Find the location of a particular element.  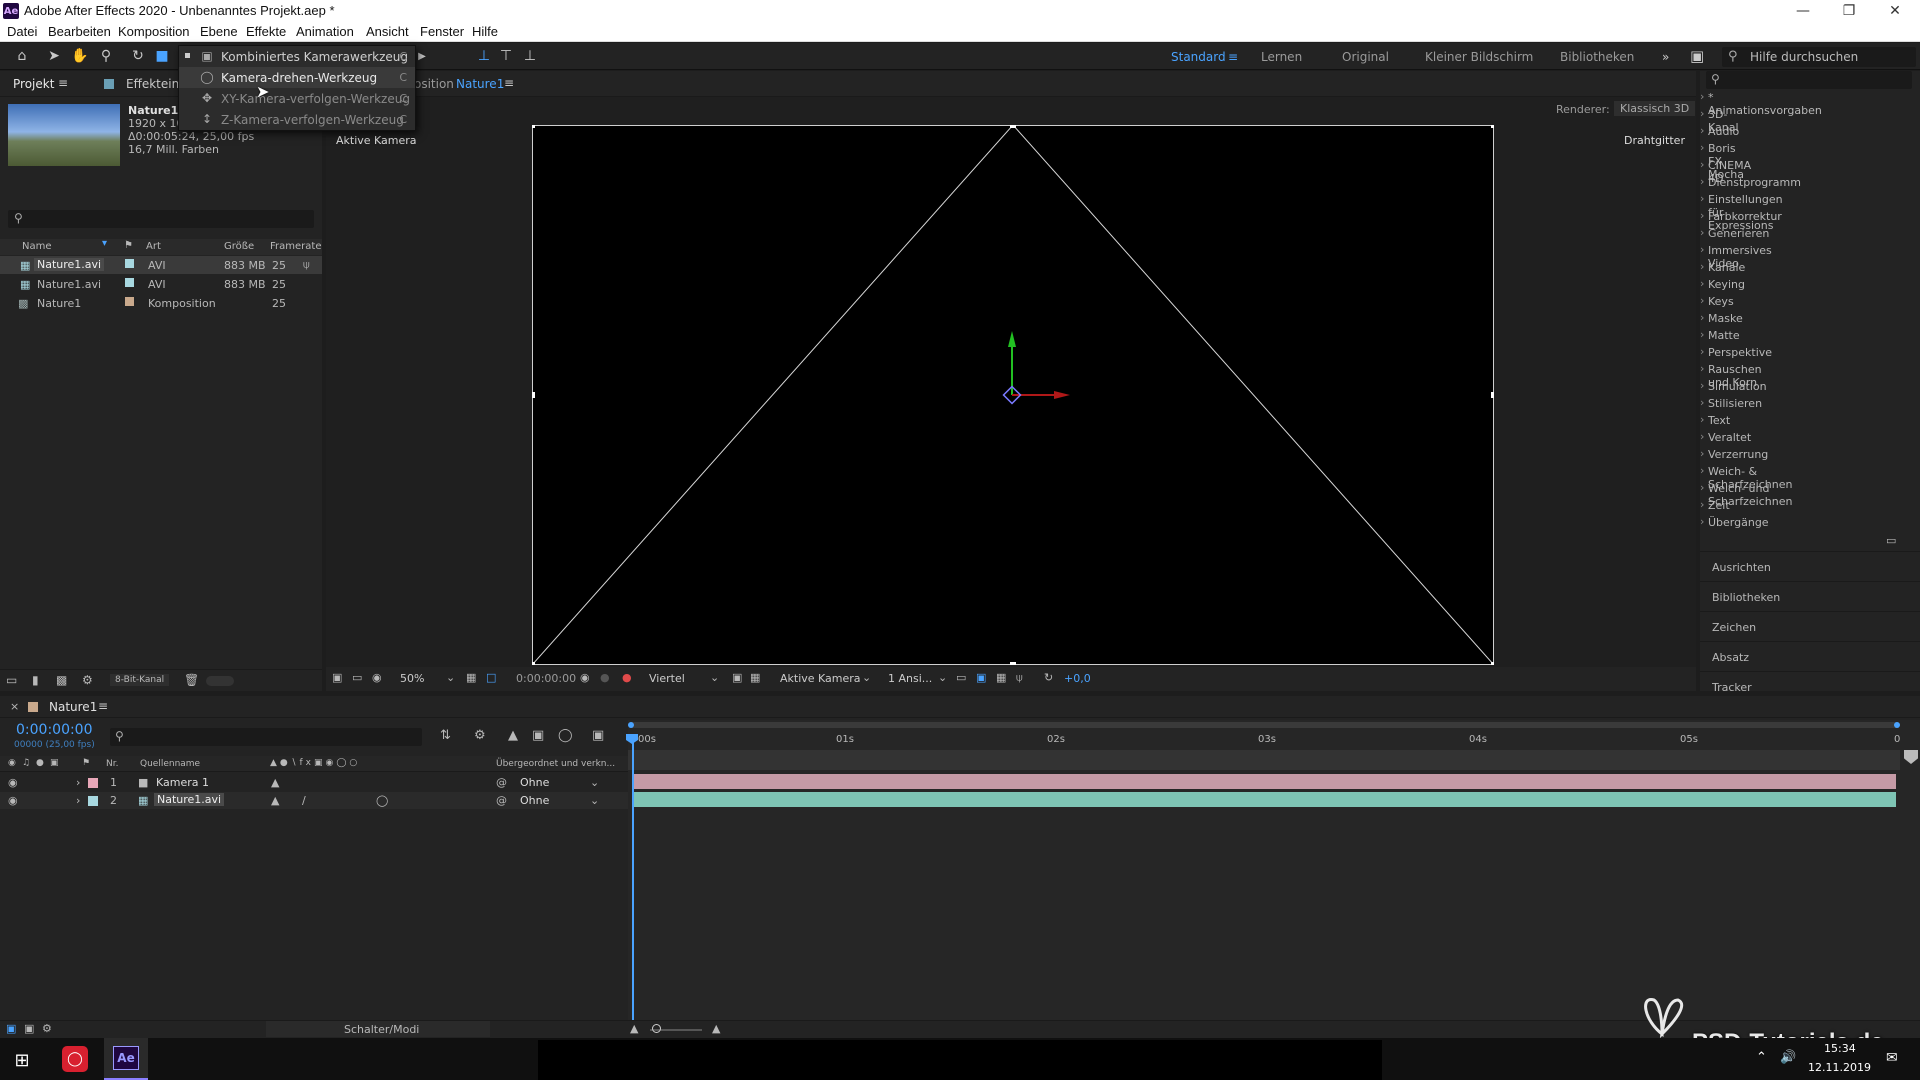

taskbar-time: 15:34 is located at coordinates (1840, 1048).